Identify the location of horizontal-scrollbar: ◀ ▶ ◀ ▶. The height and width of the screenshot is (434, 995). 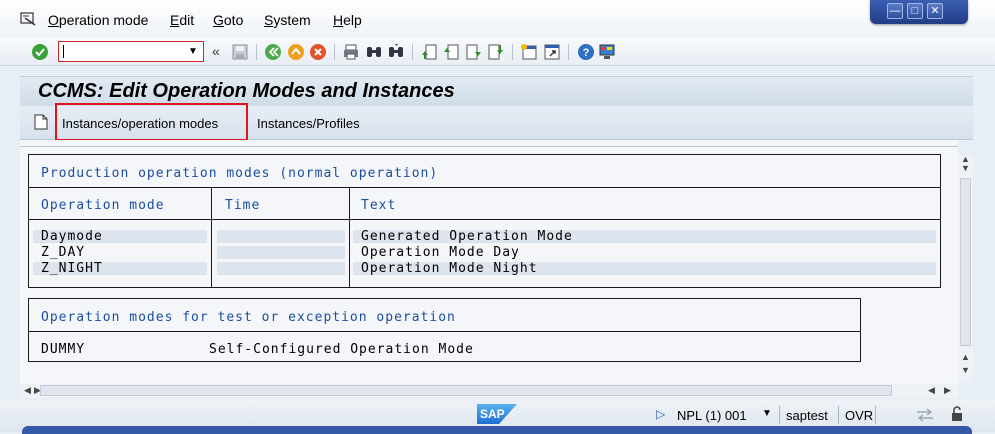
(489, 391).